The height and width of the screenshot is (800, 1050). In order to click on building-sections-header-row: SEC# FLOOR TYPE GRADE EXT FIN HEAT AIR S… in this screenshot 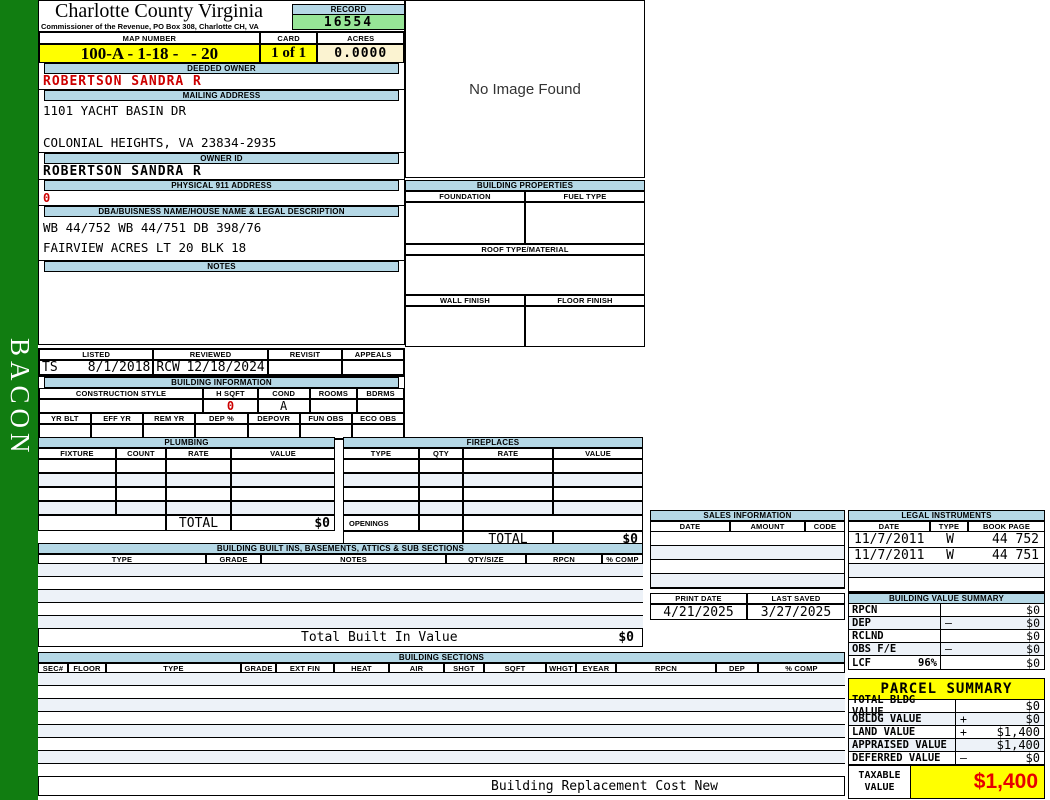, I will do `click(441, 668)`.